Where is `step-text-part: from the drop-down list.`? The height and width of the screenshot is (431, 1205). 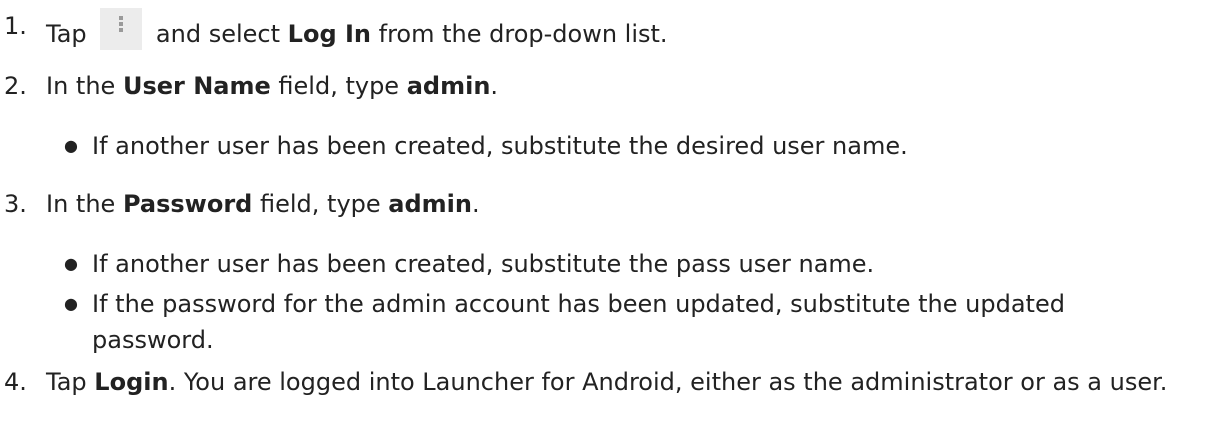
step-text-part: from the drop-down list. is located at coordinates (523, 34).